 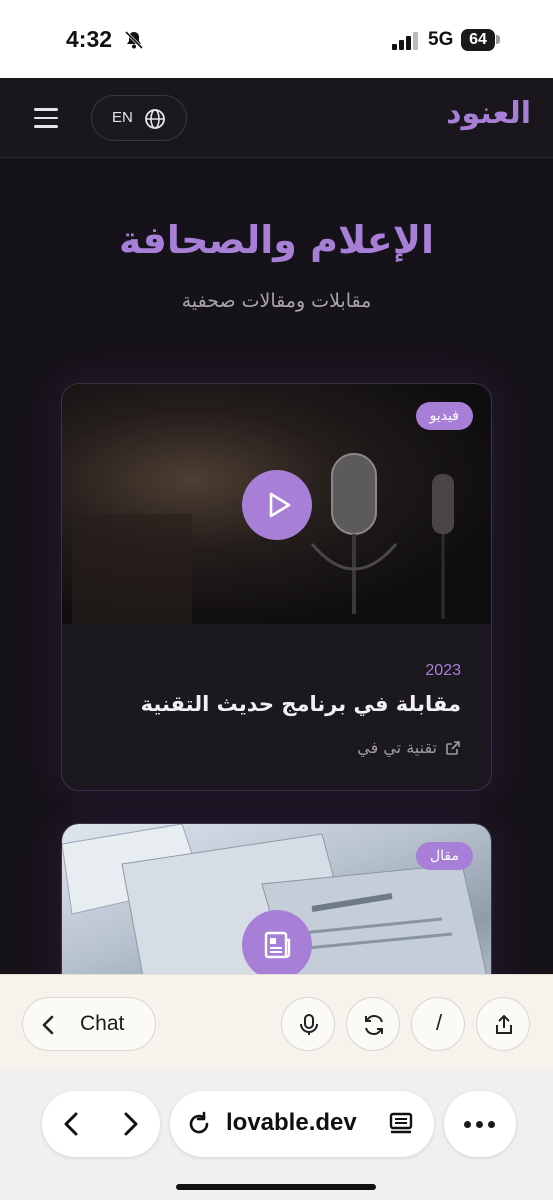 I want to click on slash-label: /, so click(x=439, y=1022).